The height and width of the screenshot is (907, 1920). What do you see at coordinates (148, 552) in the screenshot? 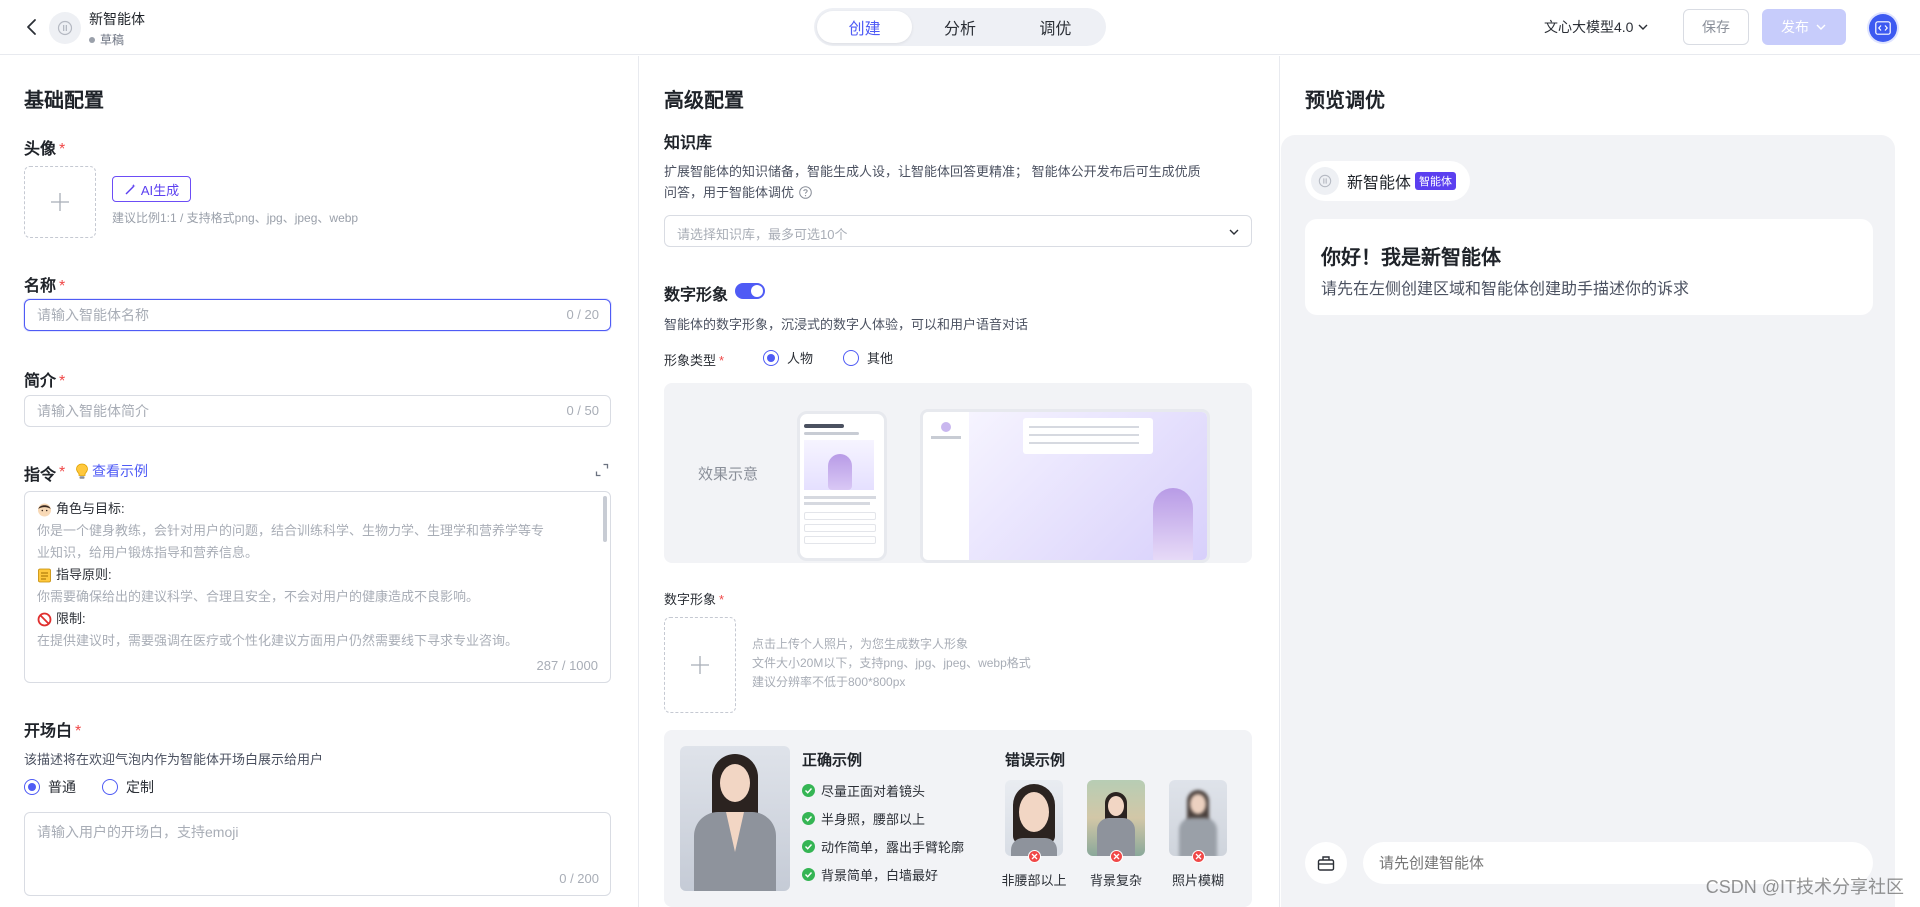
I see `instruction-role-line2: 业知识，给用户锻炼指导和营养信息。` at bounding box center [148, 552].